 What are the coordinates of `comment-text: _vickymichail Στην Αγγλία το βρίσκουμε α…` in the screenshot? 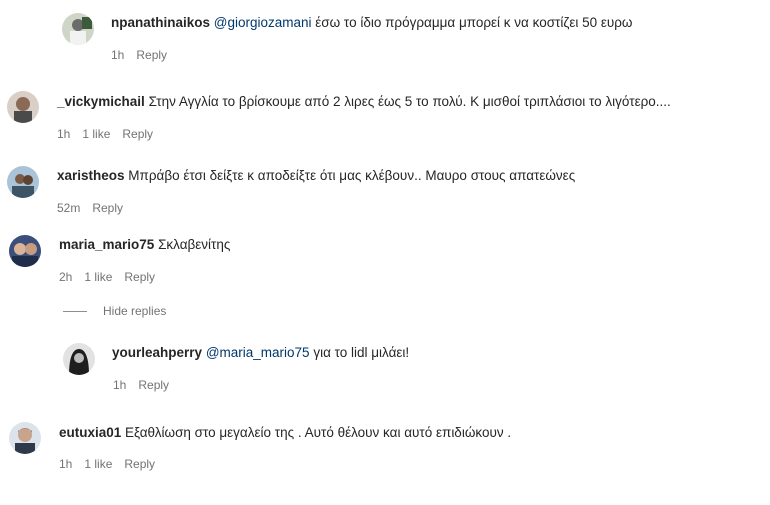 It's located at (364, 102).